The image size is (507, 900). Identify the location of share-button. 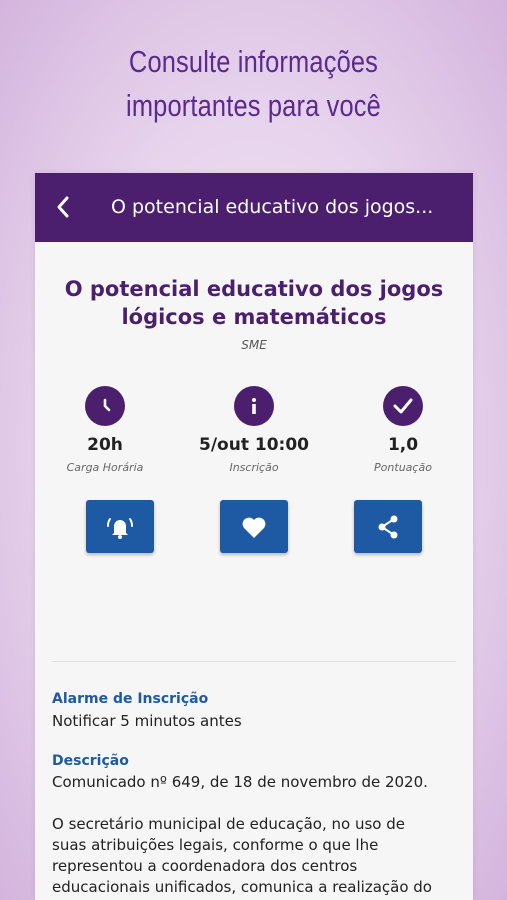
(388, 526).